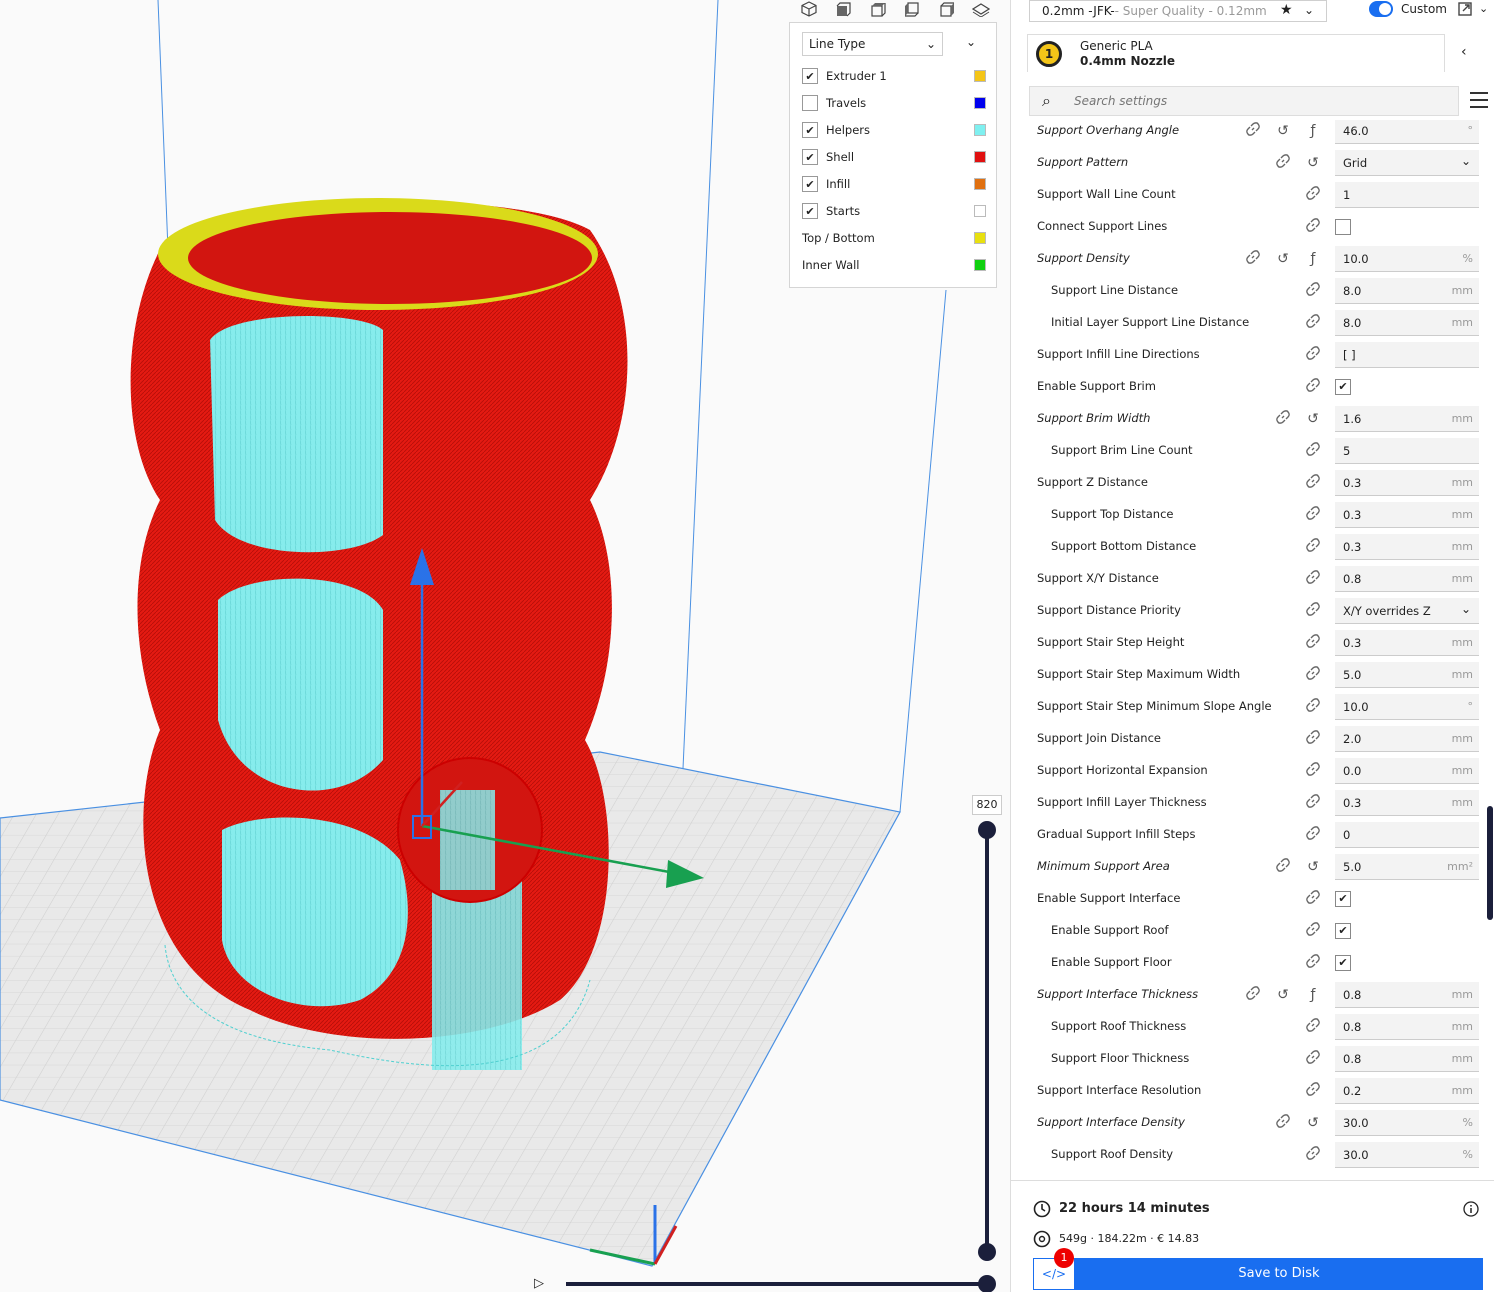 Image resolution: width=1494 pixels, height=1292 pixels. Describe the element at coordinates (987, 830) in the screenshot. I see `layer-slider-top-handle` at that location.